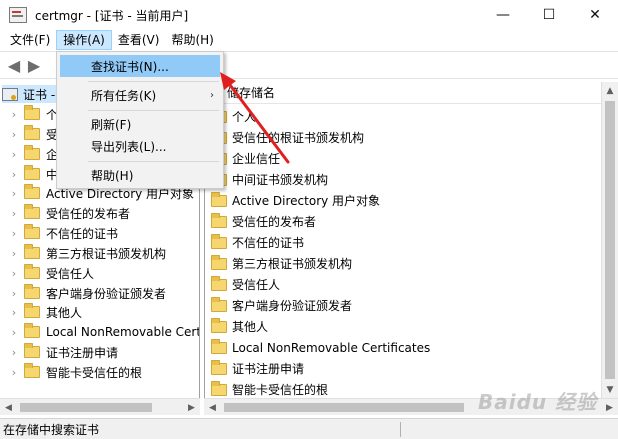 This screenshot has height=439, width=618. Describe the element at coordinates (88, 213) in the screenshot. I see `tree-item-label: 受信任的发布者` at that location.